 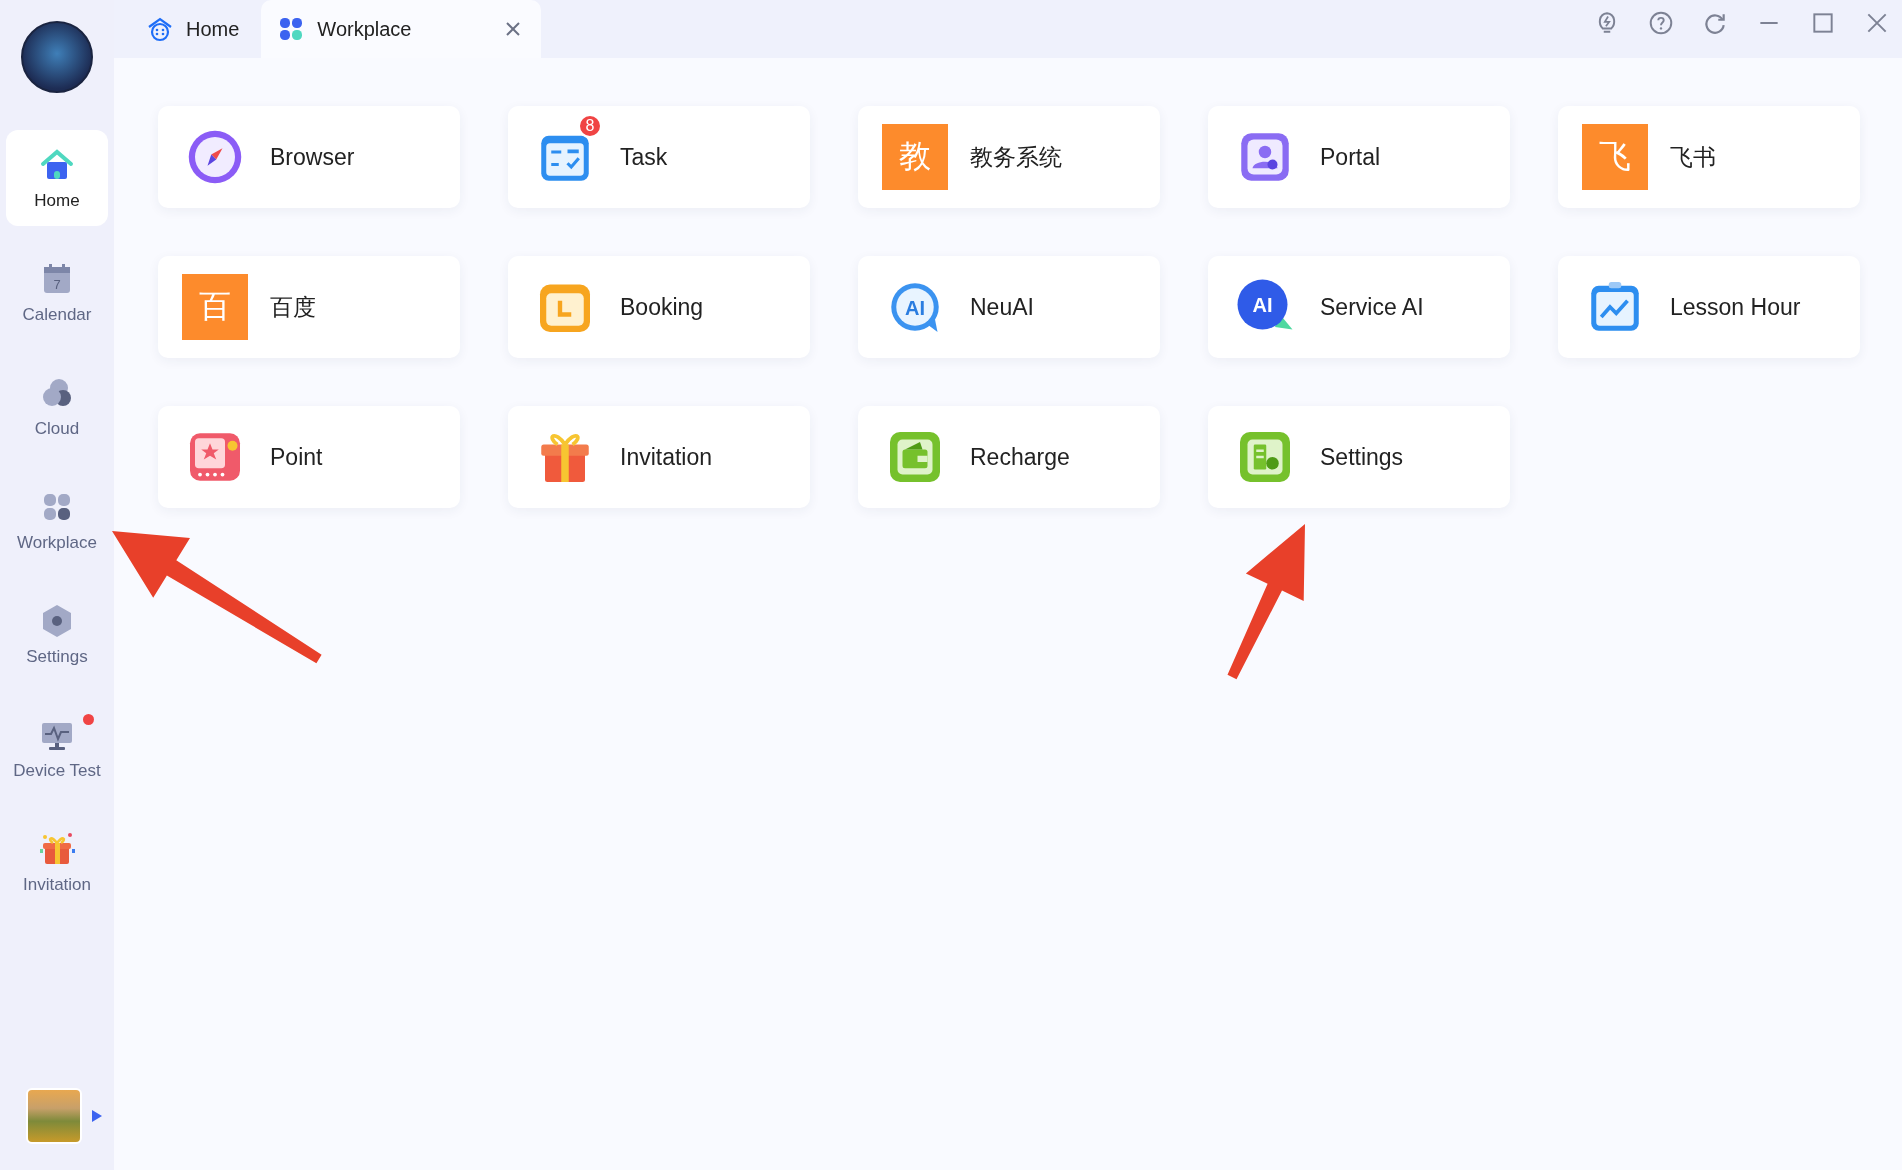 What do you see at coordinates (57, 634) in the screenshot?
I see `sidebar-item: Settings` at bounding box center [57, 634].